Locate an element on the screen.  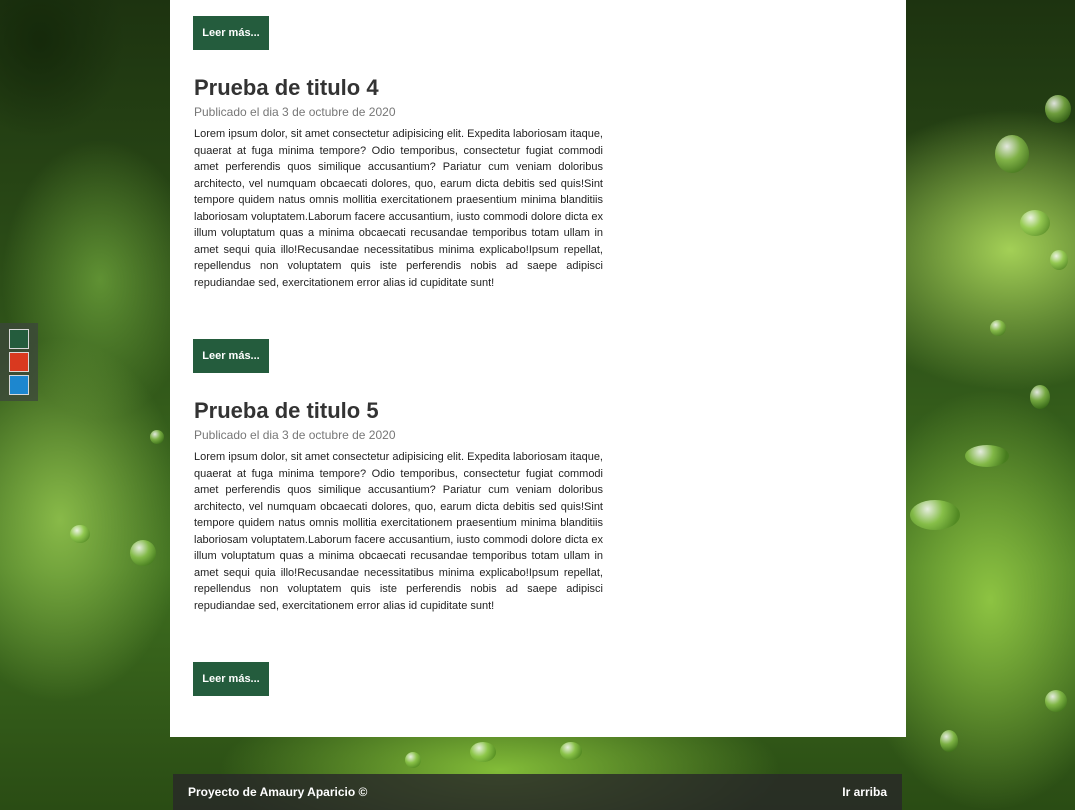
theme-swatch-blue is located at coordinates (19, 385).